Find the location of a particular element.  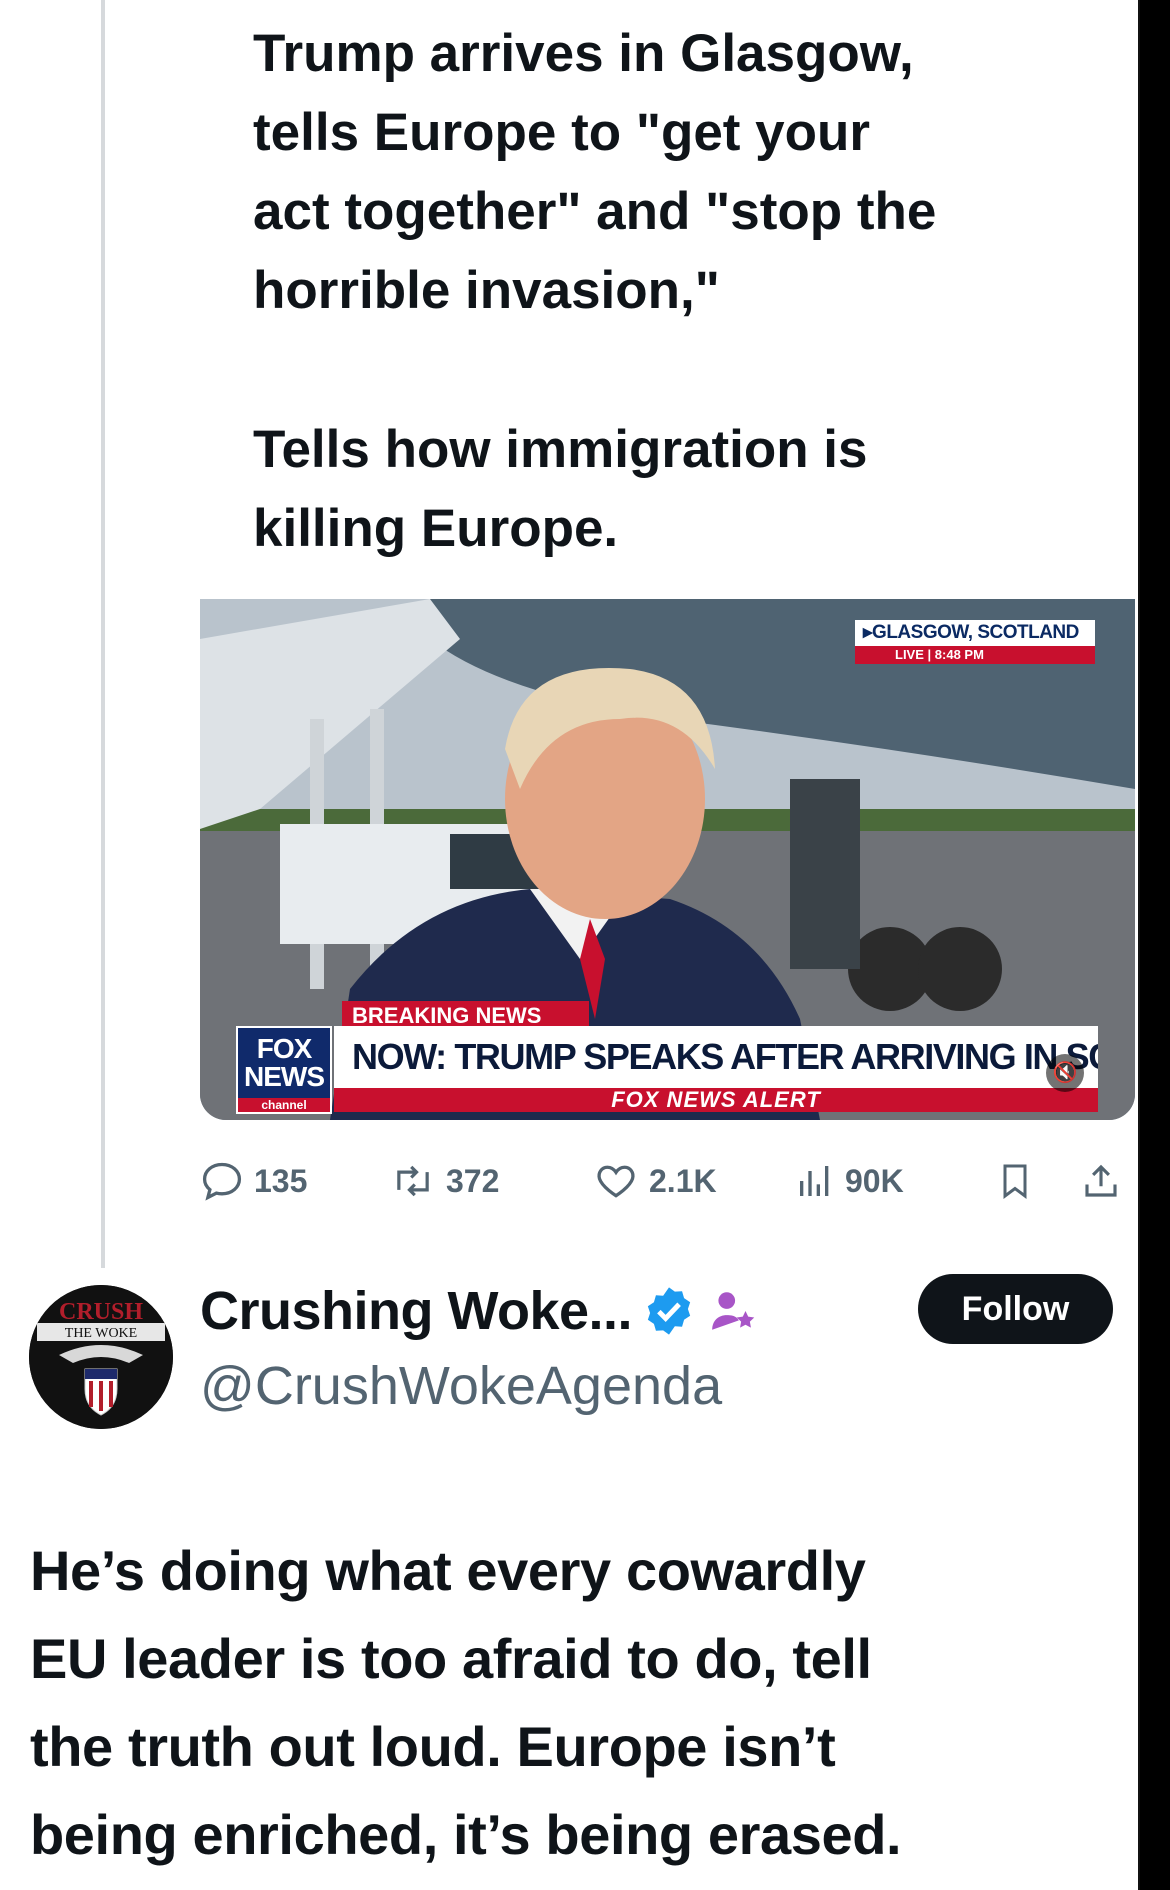

breaking-label: BREAKING is located at coordinates (411, 1015).